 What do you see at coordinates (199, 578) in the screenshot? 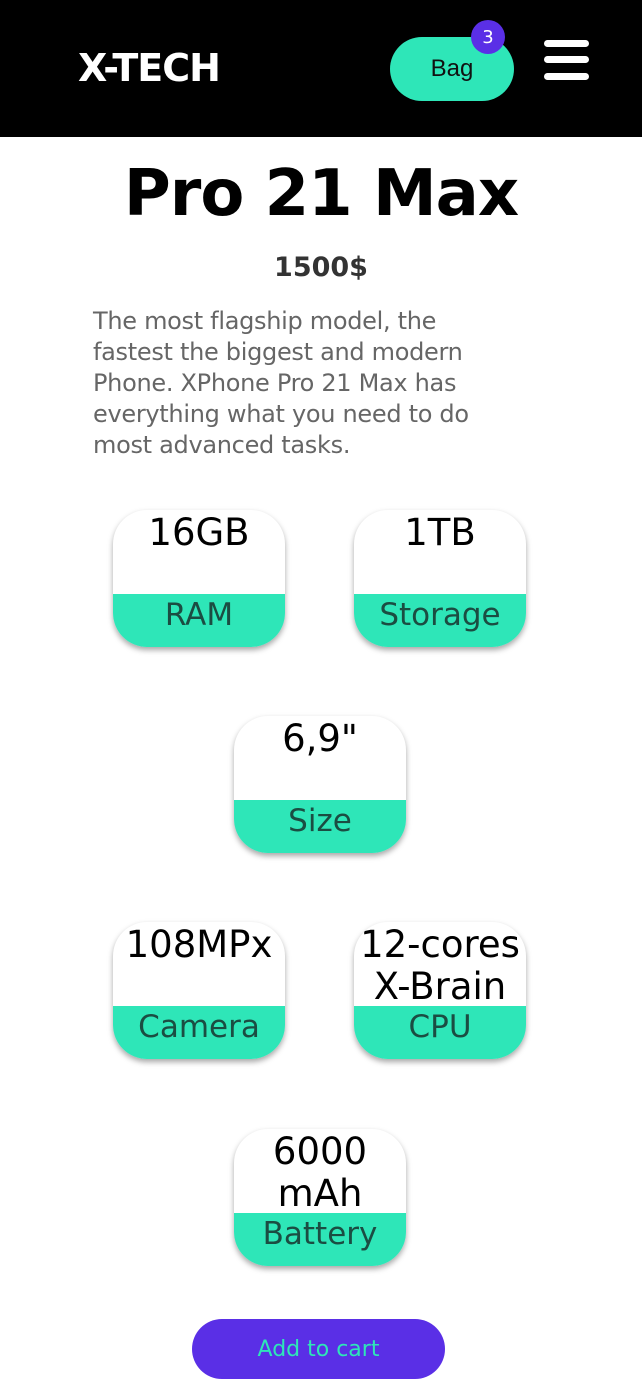
I see `spec-card-ram: 16GB RAM` at bounding box center [199, 578].